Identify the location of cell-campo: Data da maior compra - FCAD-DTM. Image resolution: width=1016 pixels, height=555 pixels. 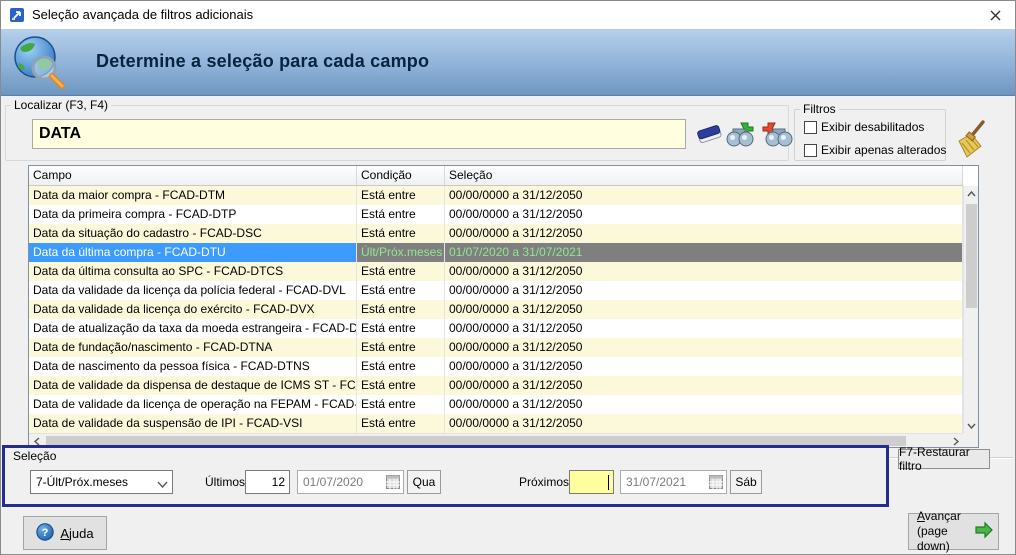
(193, 195).